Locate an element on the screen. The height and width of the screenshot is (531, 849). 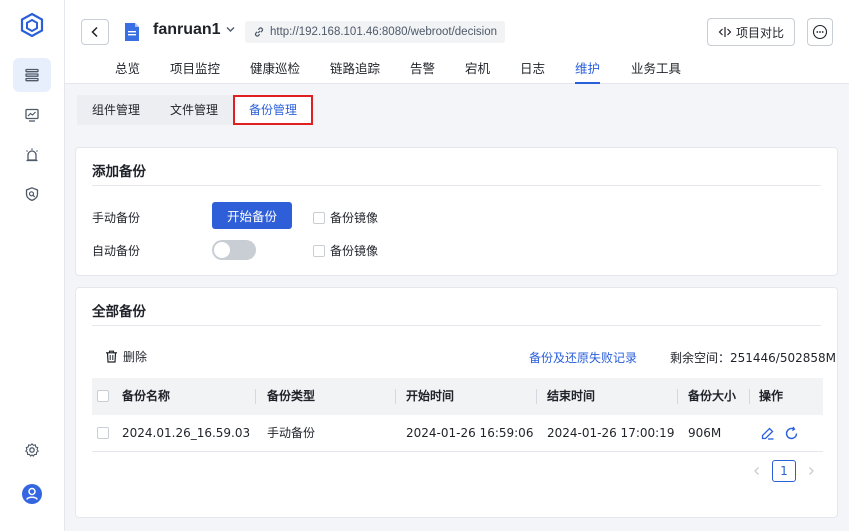
remaining-space: 剩余空间：251446/502858M is located at coordinates (753, 358).